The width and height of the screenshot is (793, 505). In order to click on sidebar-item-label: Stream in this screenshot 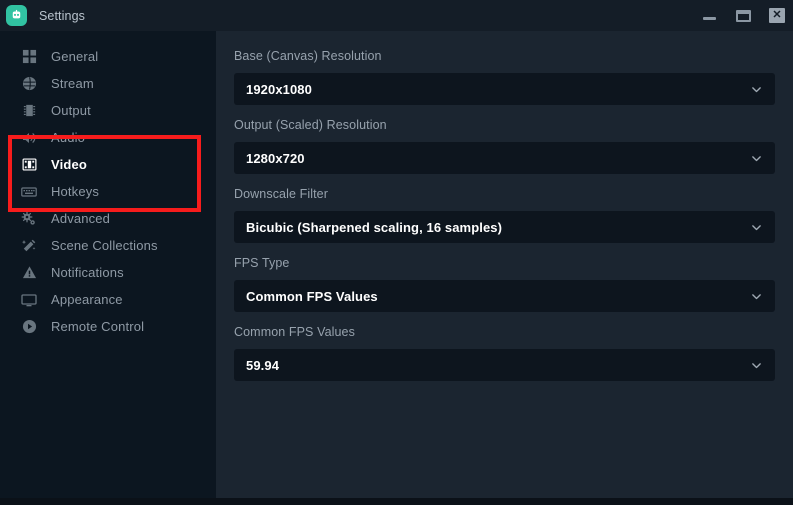, I will do `click(72, 83)`.